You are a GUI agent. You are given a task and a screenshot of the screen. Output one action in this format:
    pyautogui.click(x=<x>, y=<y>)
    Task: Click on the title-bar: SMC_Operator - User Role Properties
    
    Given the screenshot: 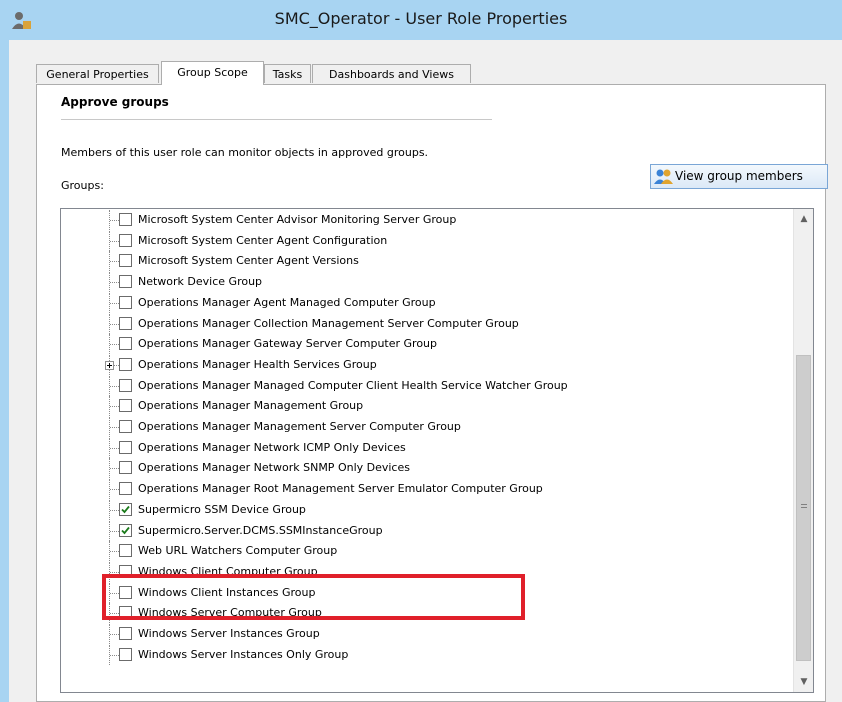 What is the action you would take?
    pyautogui.click(x=421, y=20)
    